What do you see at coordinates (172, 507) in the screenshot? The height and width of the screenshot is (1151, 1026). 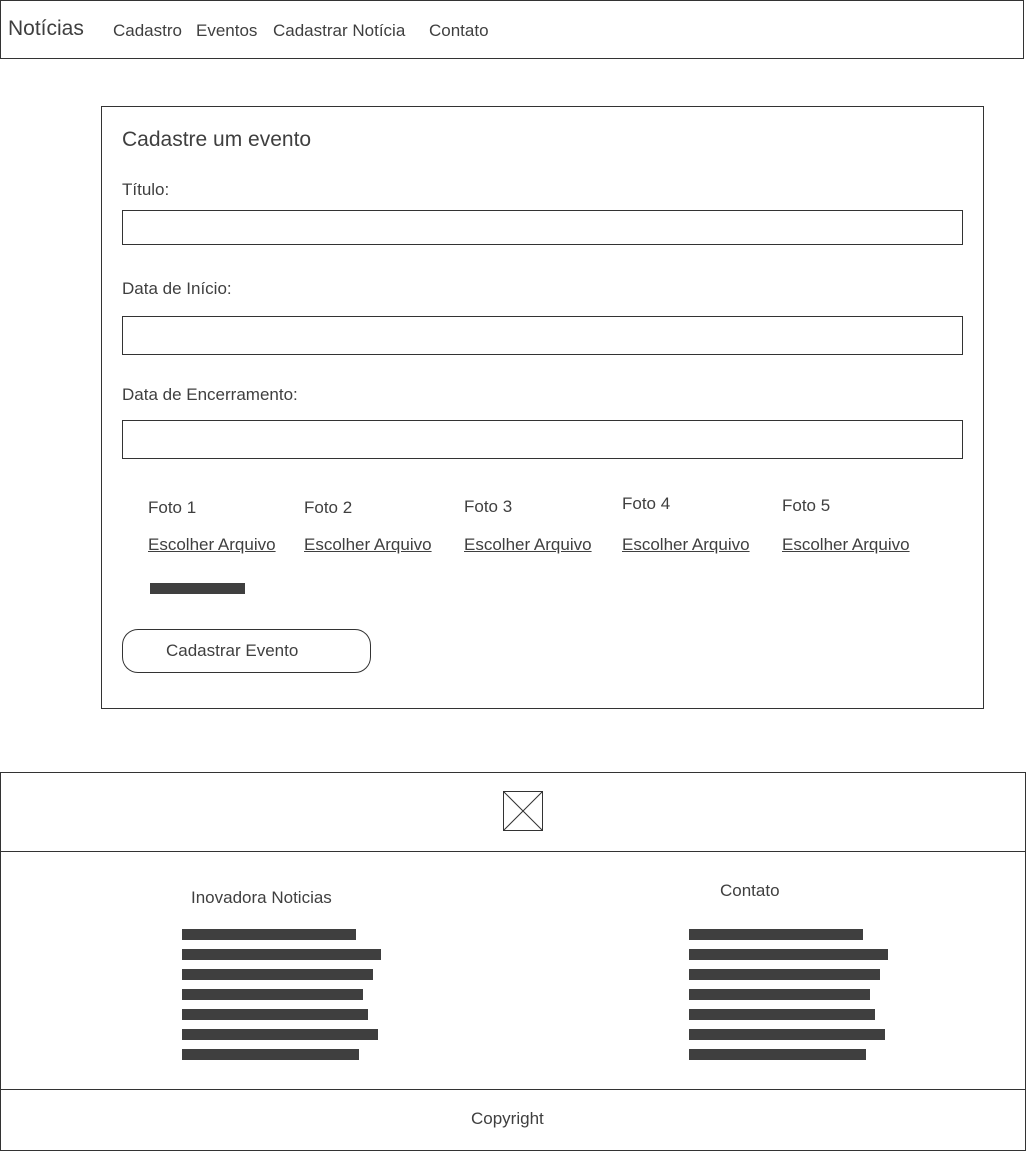 I see `photo-1-label: Foto 1` at bounding box center [172, 507].